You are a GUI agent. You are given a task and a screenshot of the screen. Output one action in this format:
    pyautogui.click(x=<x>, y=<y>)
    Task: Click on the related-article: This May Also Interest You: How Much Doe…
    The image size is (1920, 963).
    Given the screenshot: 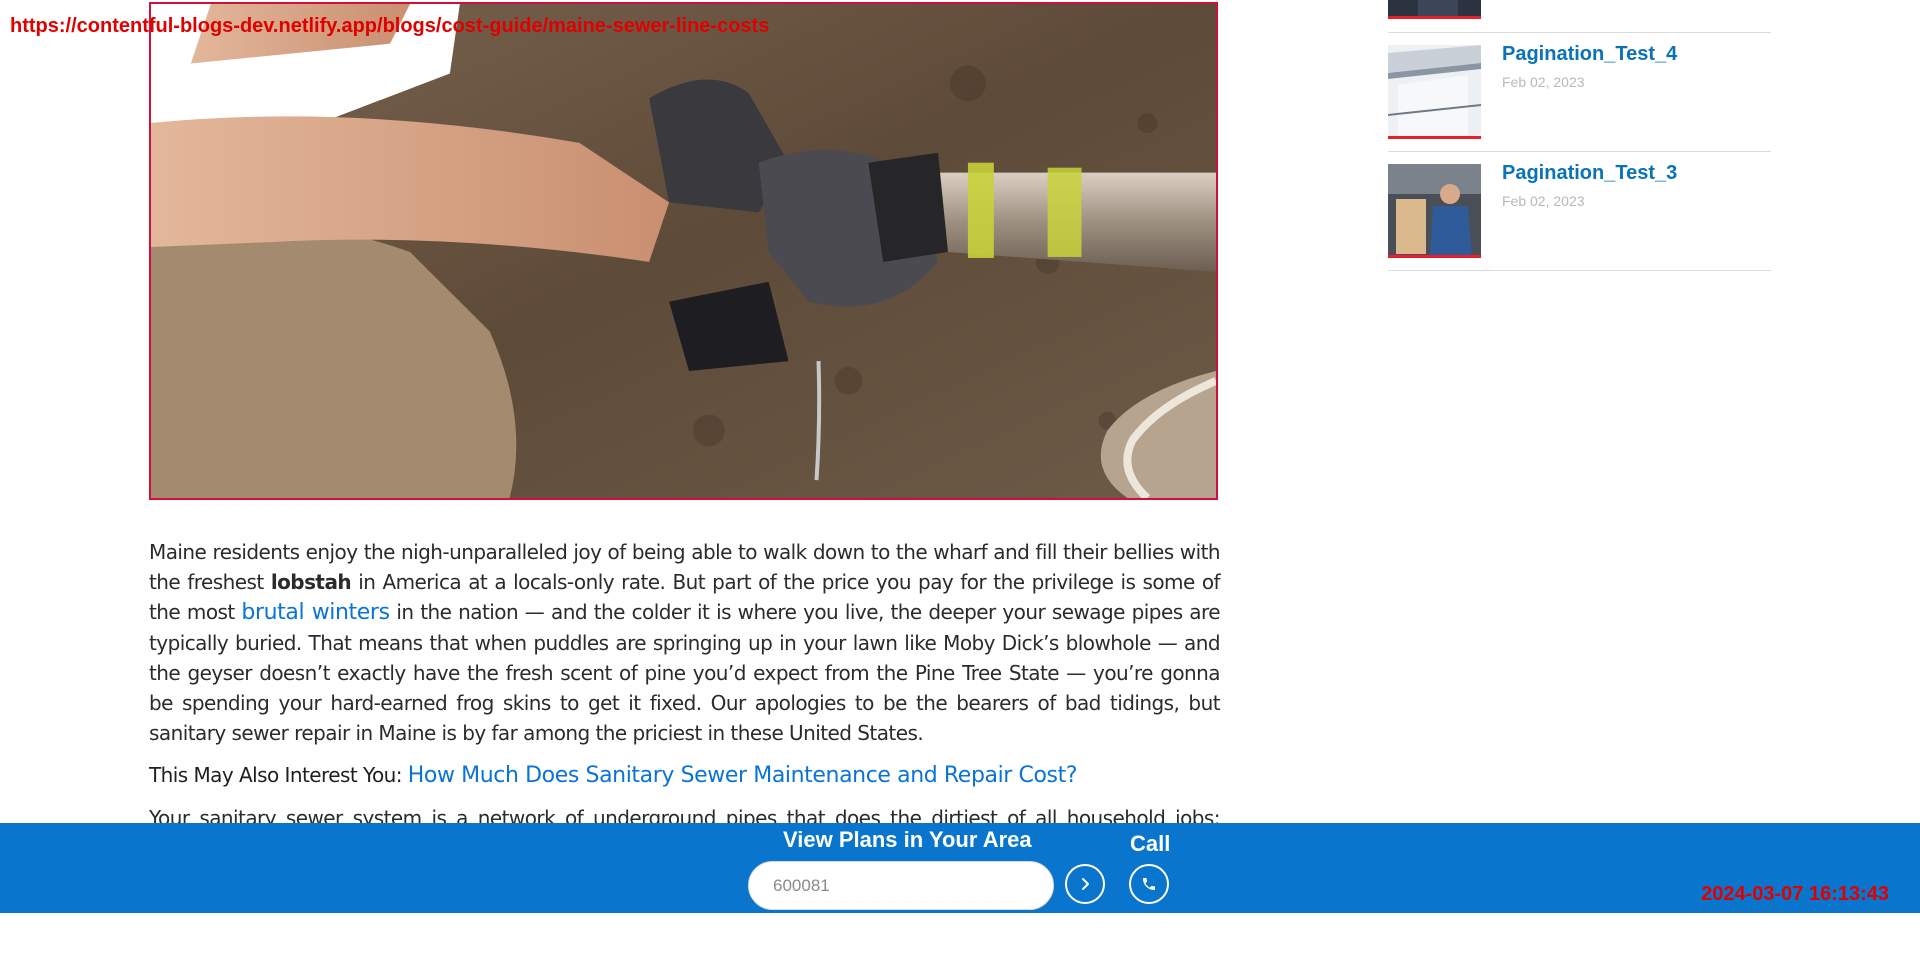 What is the action you would take?
    pyautogui.click(x=684, y=775)
    